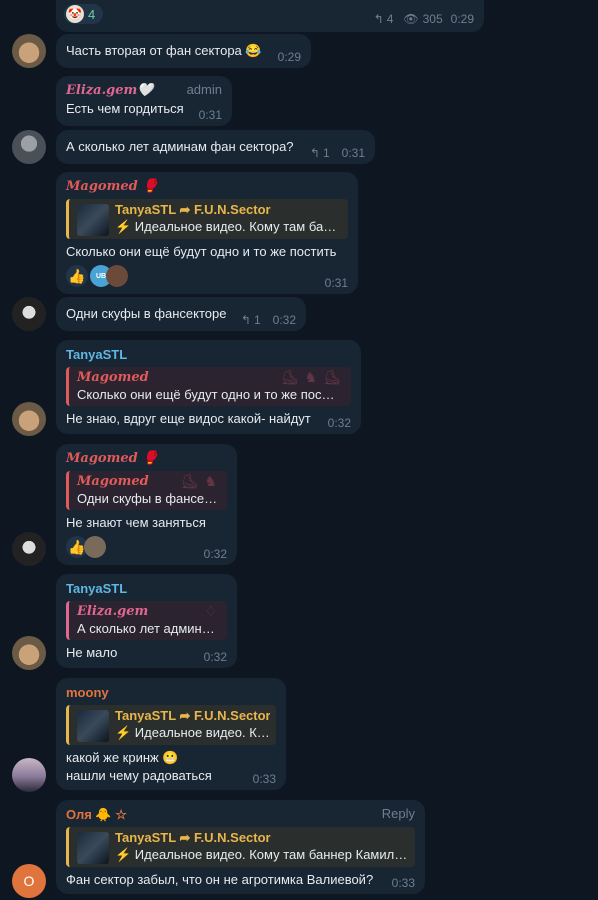  Describe the element at coordinates (113, 611) in the screenshot. I see `quote-author: Eliza.gem` at that location.